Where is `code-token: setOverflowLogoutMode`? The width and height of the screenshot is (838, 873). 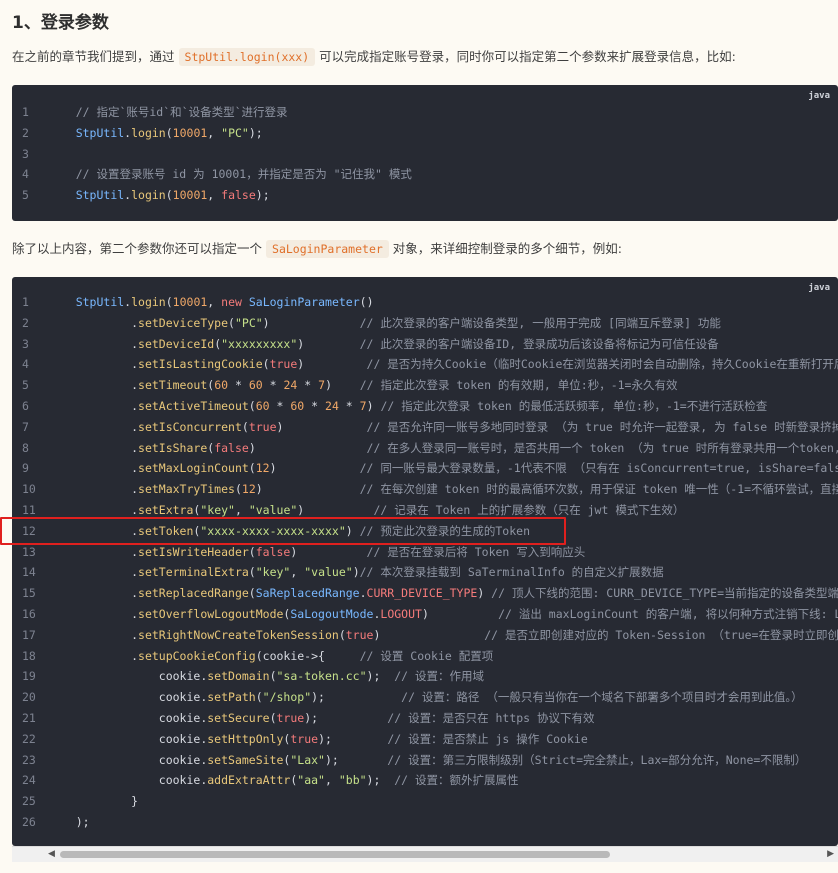 code-token: setOverflowLogoutMode is located at coordinates (211, 613).